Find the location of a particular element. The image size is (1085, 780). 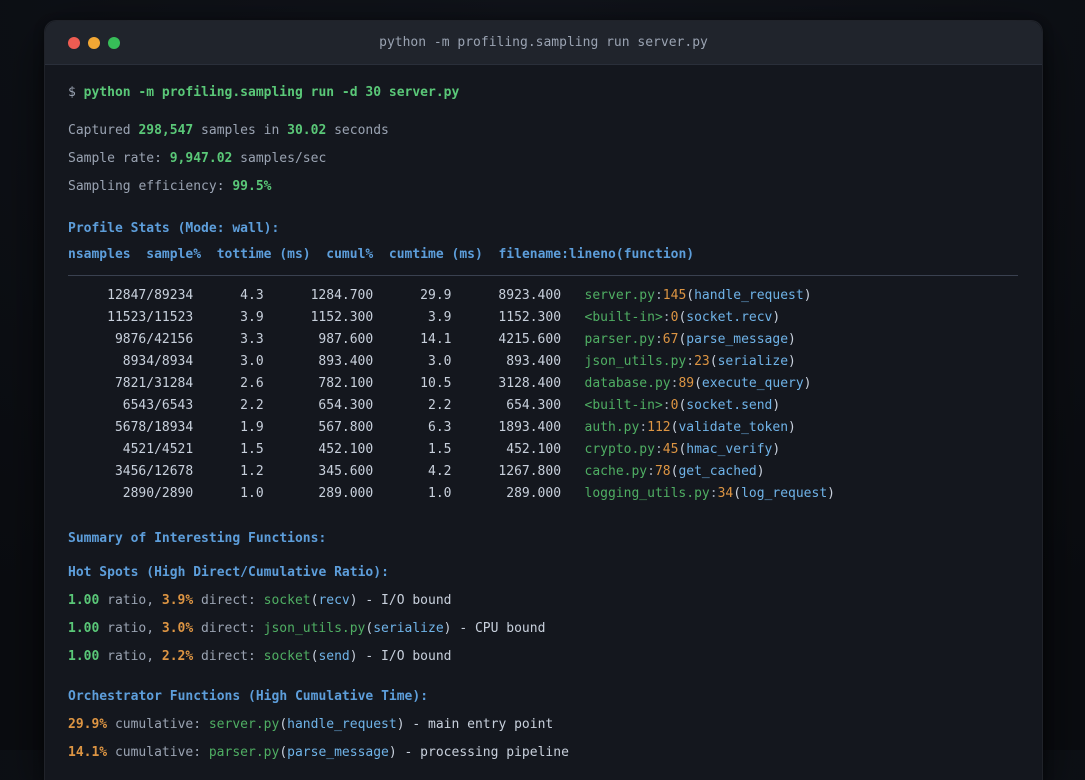

hotspot-target: socket(recv) is located at coordinates (310, 600).